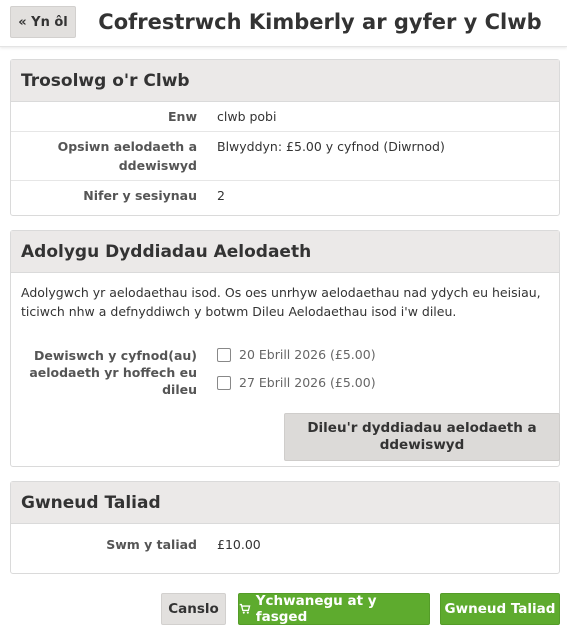  I want to click on overview-label: Nifer y sesiynau, so click(140, 195).